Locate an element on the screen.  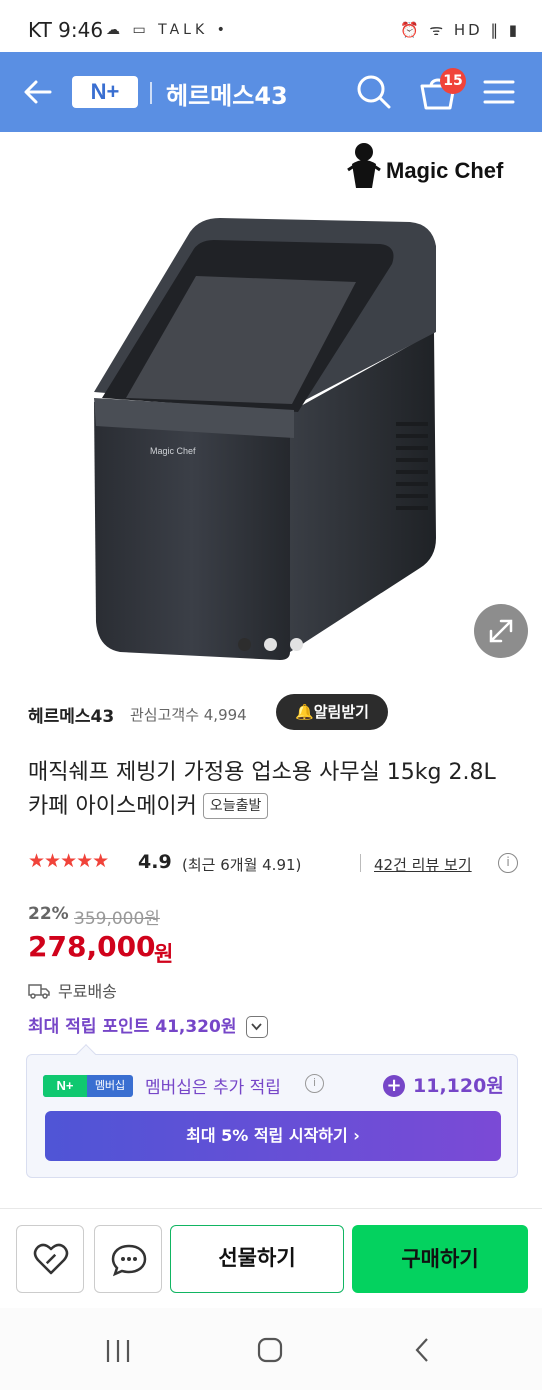
alarm-label: 알림받기 is located at coordinates (341, 712).